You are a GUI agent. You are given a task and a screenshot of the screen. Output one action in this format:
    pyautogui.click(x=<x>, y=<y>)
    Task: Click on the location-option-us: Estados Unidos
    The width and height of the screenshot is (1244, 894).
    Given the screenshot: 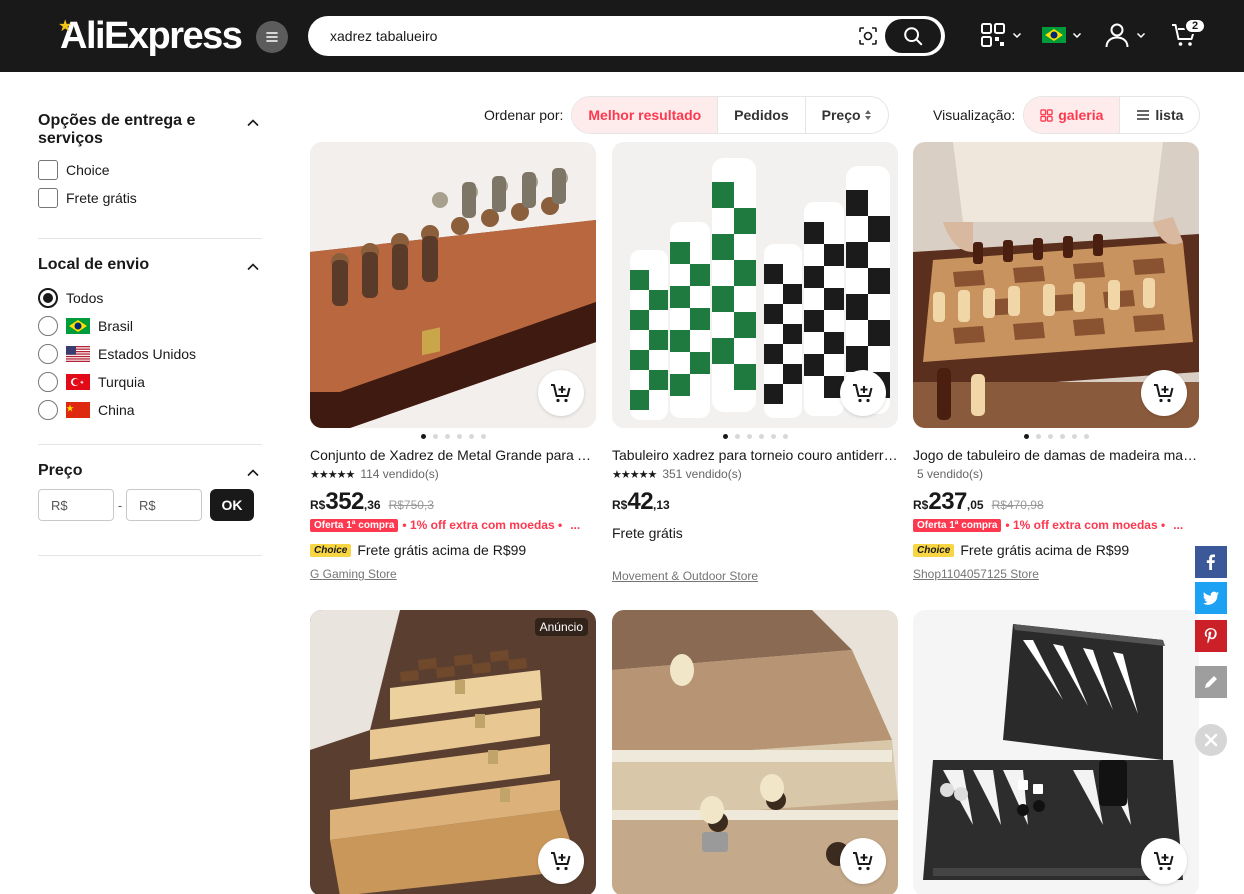 What is the action you would take?
    pyautogui.click(x=150, y=354)
    